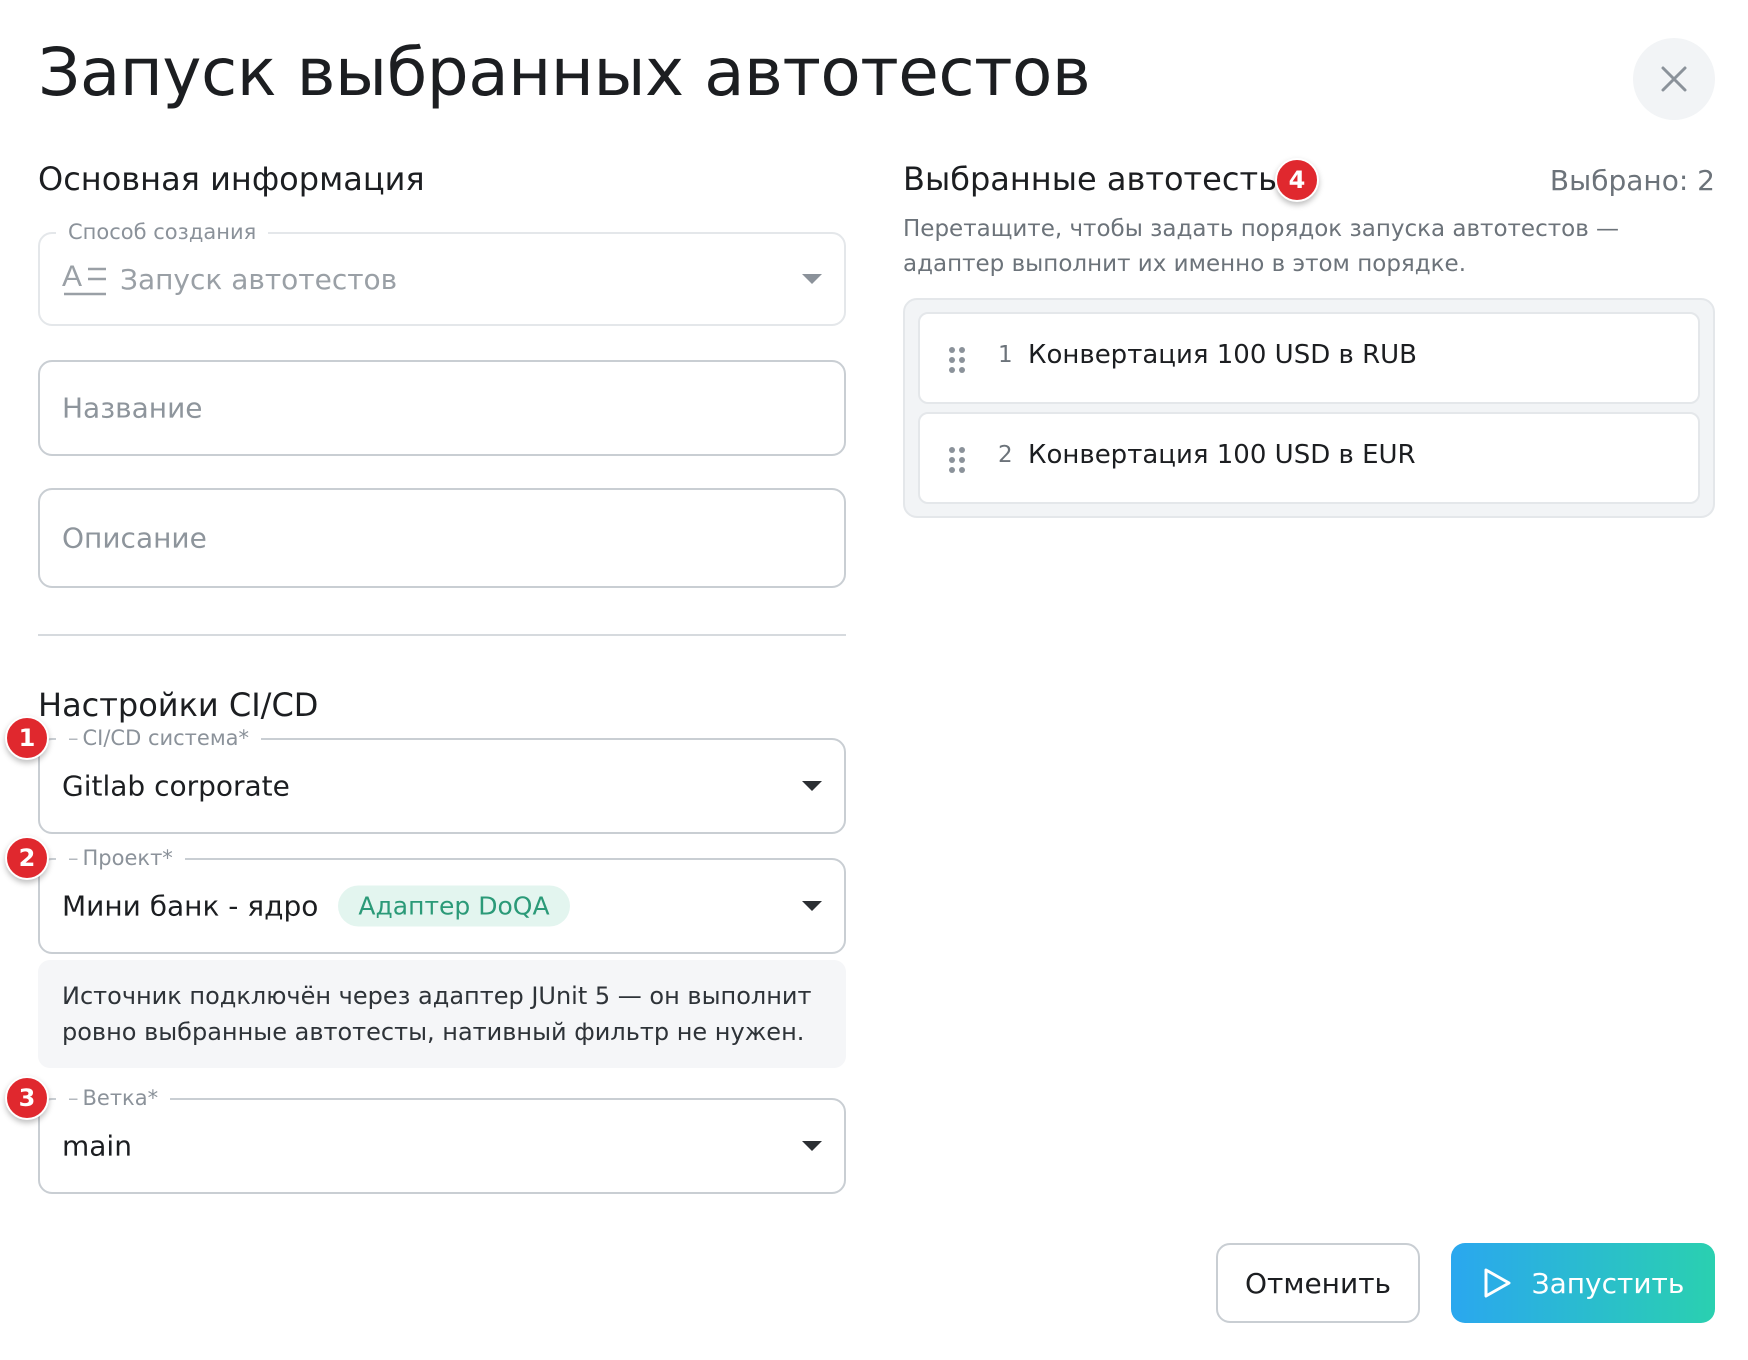 This screenshot has width=1748, height=1360. Describe the element at coordinates (1318, 1283) in the screenshot. I see `cancel-button: Отменить` at that location.